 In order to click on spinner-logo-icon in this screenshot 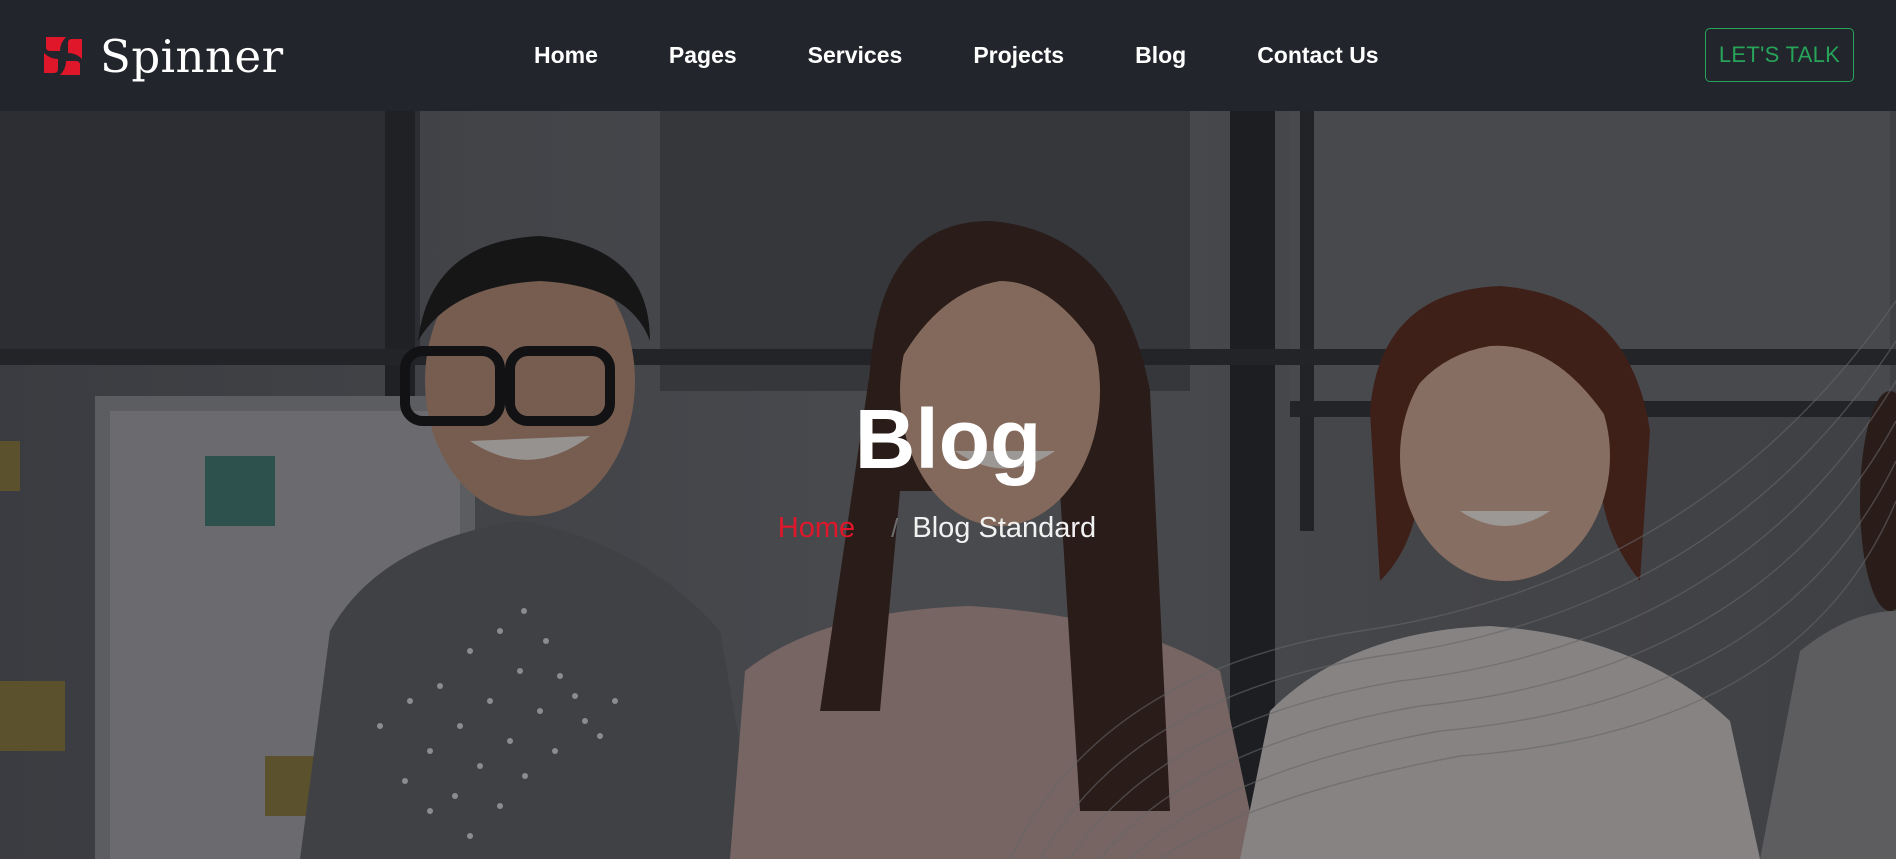, I will do `click(63, 56)`.